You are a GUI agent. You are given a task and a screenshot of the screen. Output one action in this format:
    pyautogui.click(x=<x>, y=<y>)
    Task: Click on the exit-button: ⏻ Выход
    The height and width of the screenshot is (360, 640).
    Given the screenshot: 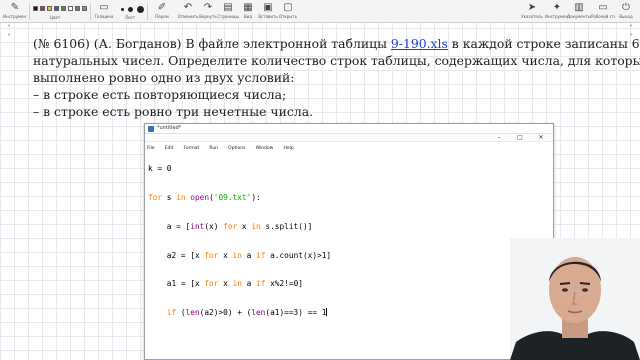 What is the action you would take?
    pyautogui.click(x=626, y=12)
    